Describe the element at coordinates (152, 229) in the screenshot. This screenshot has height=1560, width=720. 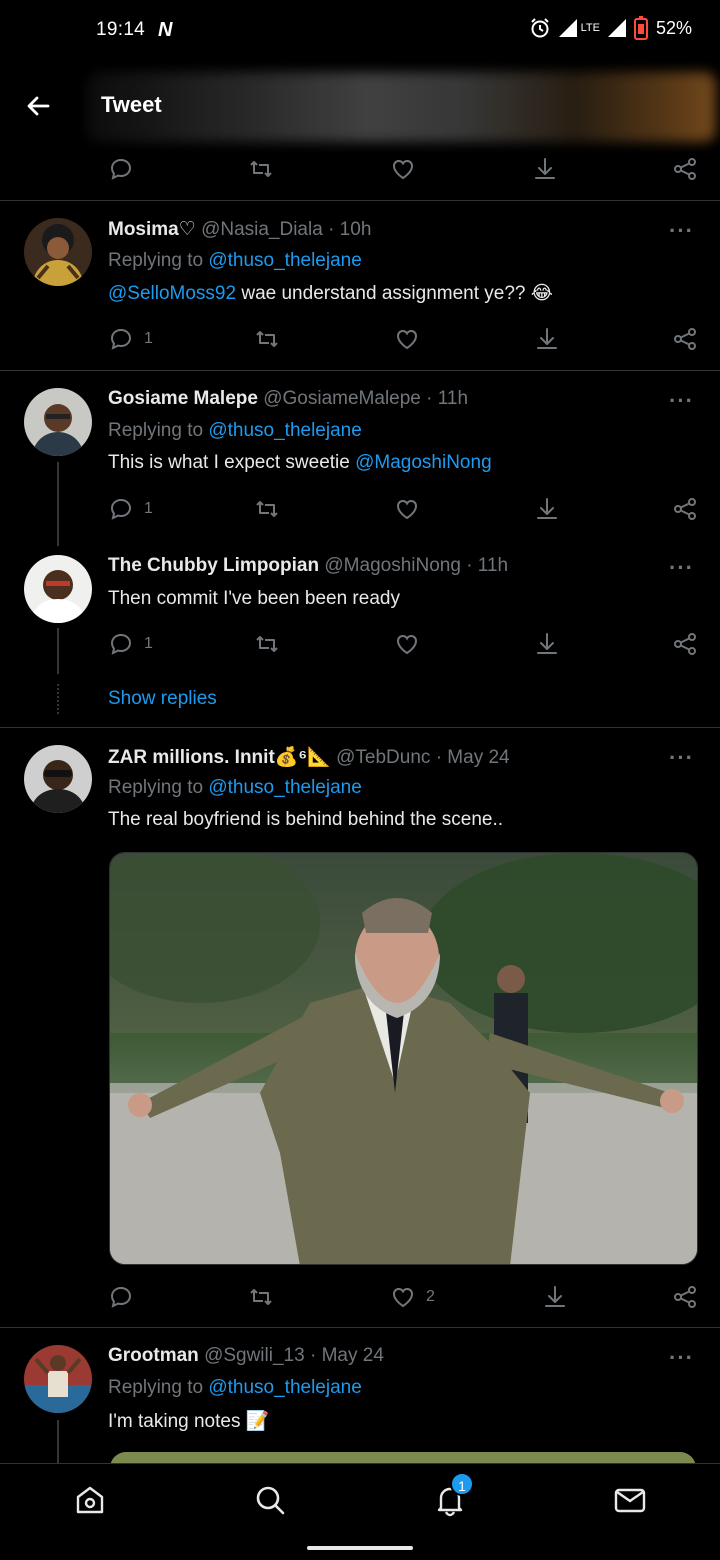
I see `display-name: Mosima♡` at that location.